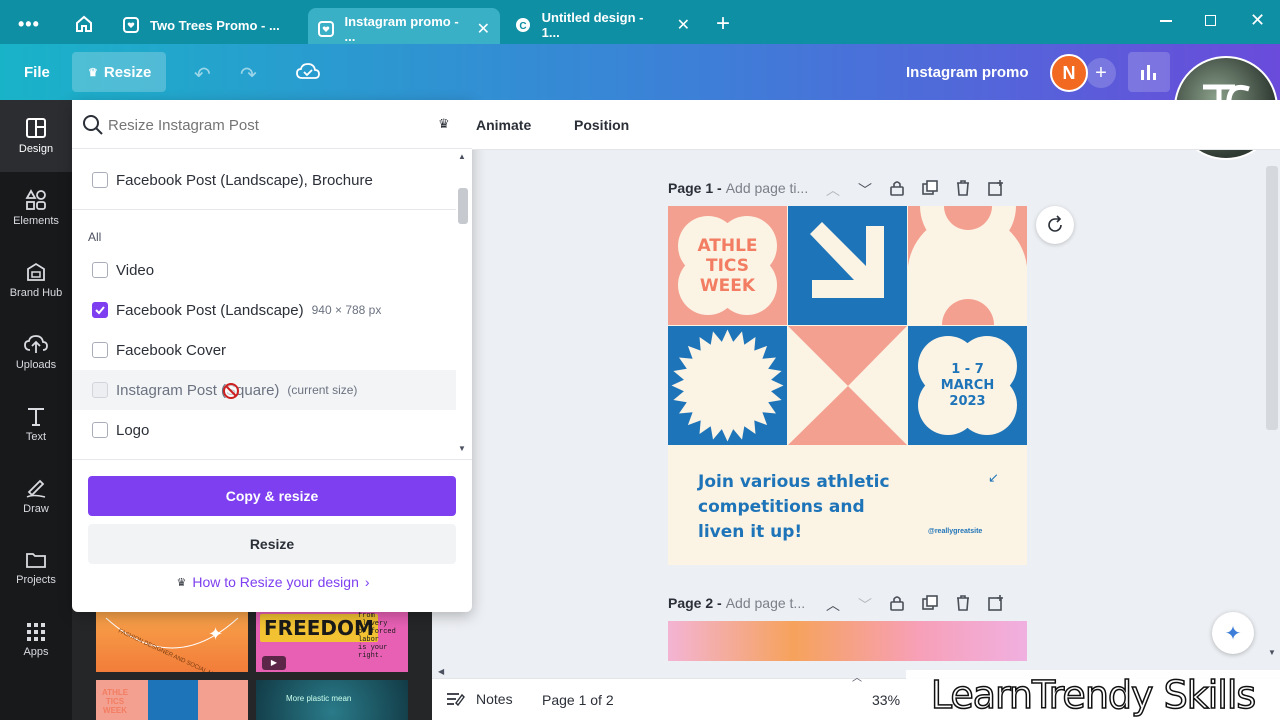 The width and height of the screenshot is (1280, 720). Describe the element at coordinates (463, 206) in the screenshot. I see `scrollbar-thumb` at that location.